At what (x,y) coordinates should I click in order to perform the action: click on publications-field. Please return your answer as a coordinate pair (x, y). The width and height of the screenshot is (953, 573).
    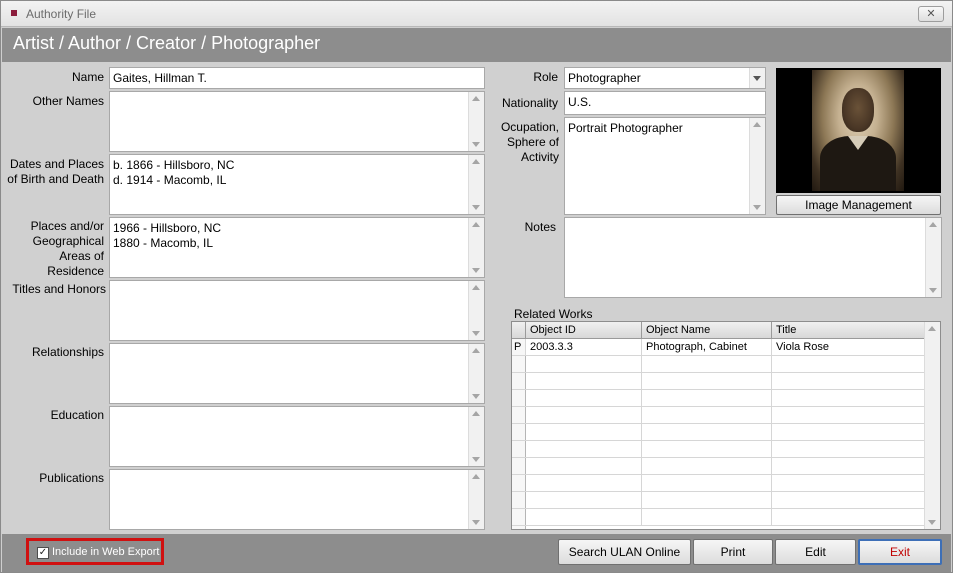
    Looking at the image, I should click on (297, 499).